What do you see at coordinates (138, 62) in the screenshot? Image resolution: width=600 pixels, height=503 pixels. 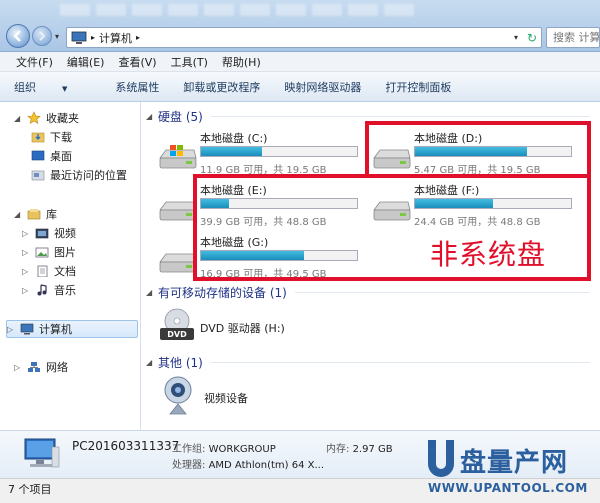 I see `menu-view: 查看(V)` at bounding box center [138, 62].